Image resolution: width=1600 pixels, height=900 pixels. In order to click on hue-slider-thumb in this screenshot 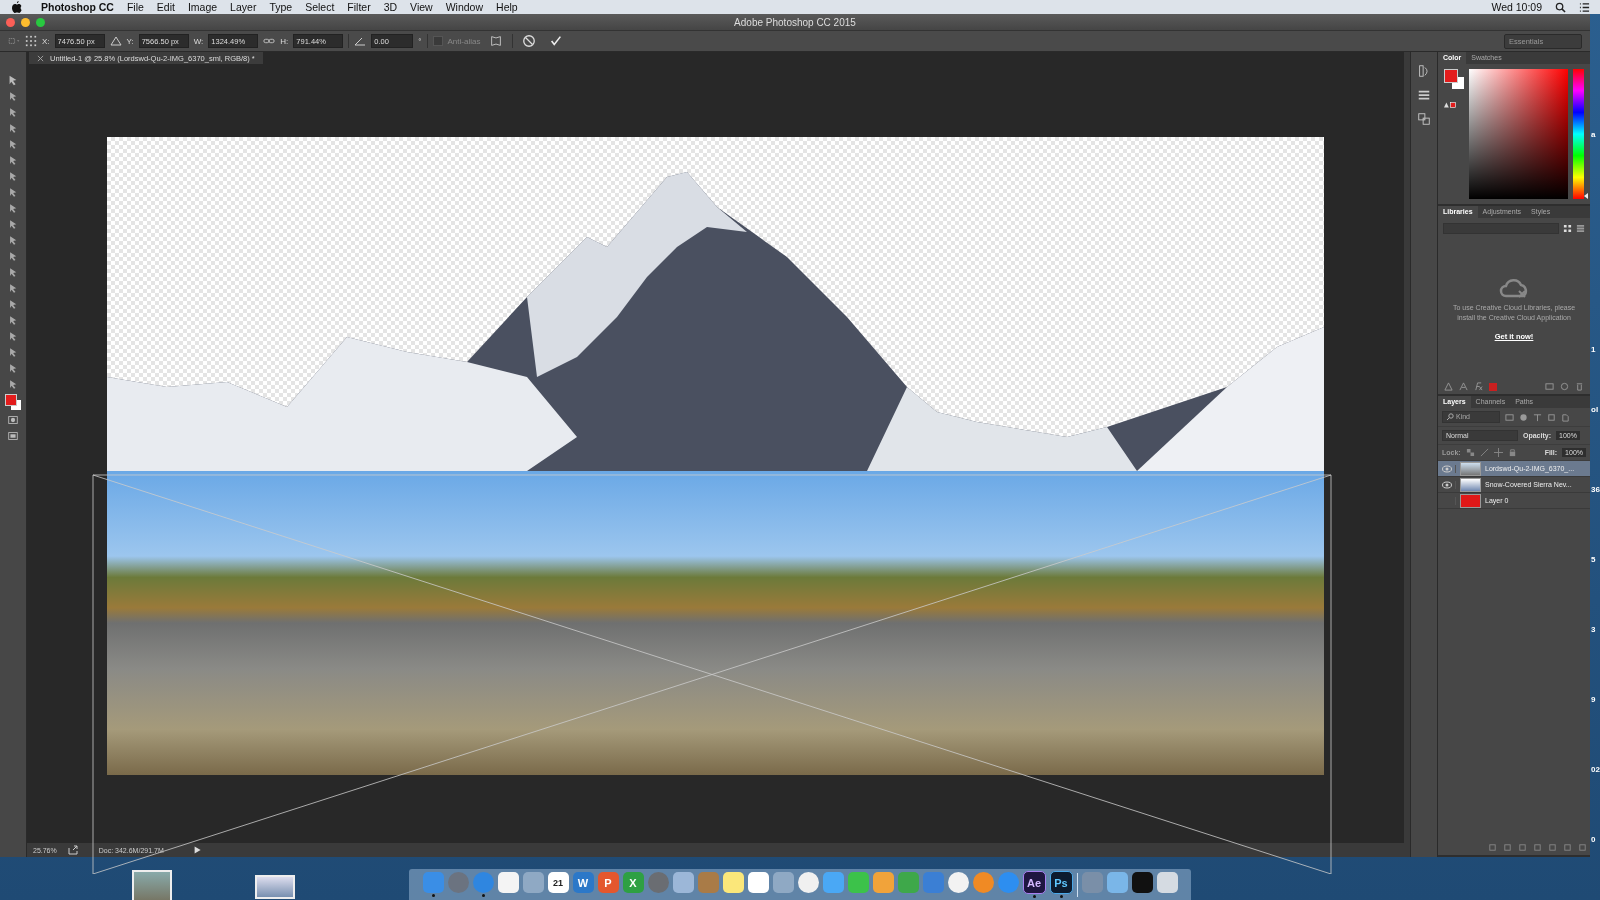, I will do `click(1586, 196)`.